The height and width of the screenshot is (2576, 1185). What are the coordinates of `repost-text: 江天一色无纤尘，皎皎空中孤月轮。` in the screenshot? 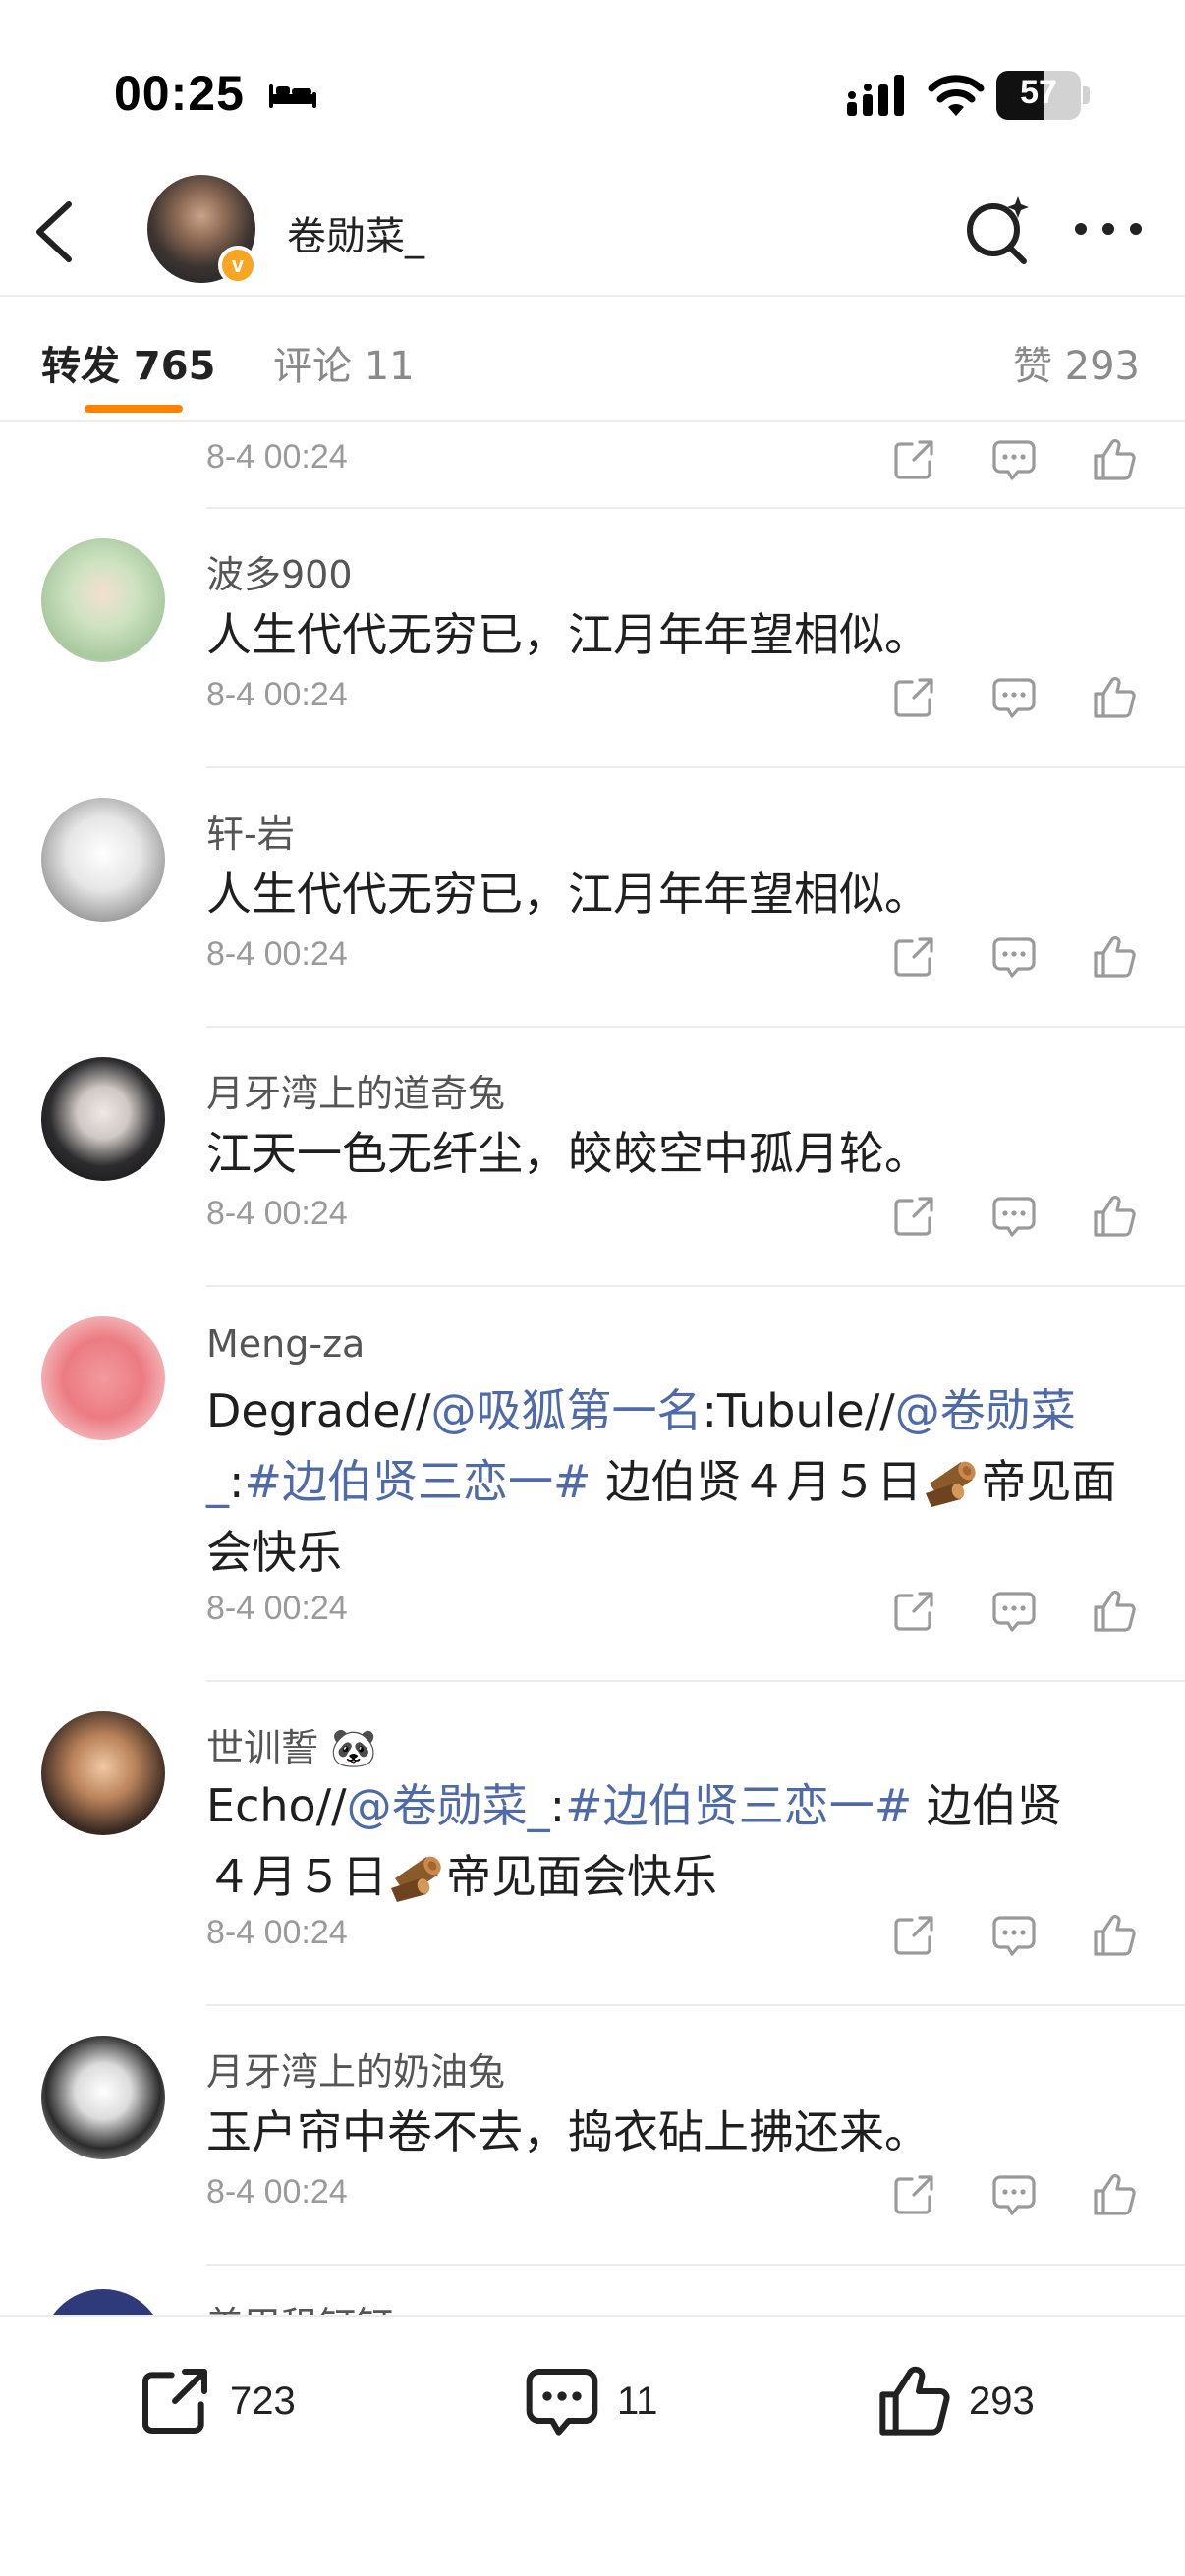 It's located at (568, 1153).